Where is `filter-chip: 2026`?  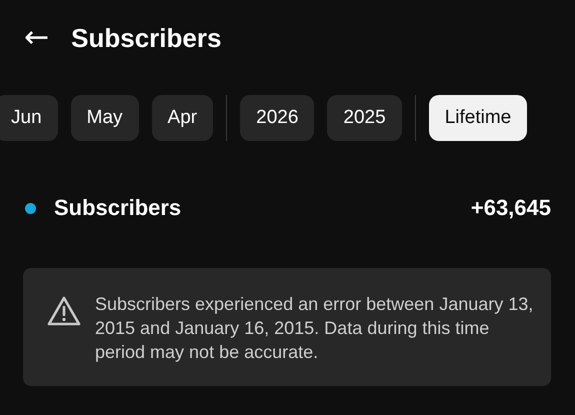 filter-chip: 2026 is located at coordinates (277, 118).